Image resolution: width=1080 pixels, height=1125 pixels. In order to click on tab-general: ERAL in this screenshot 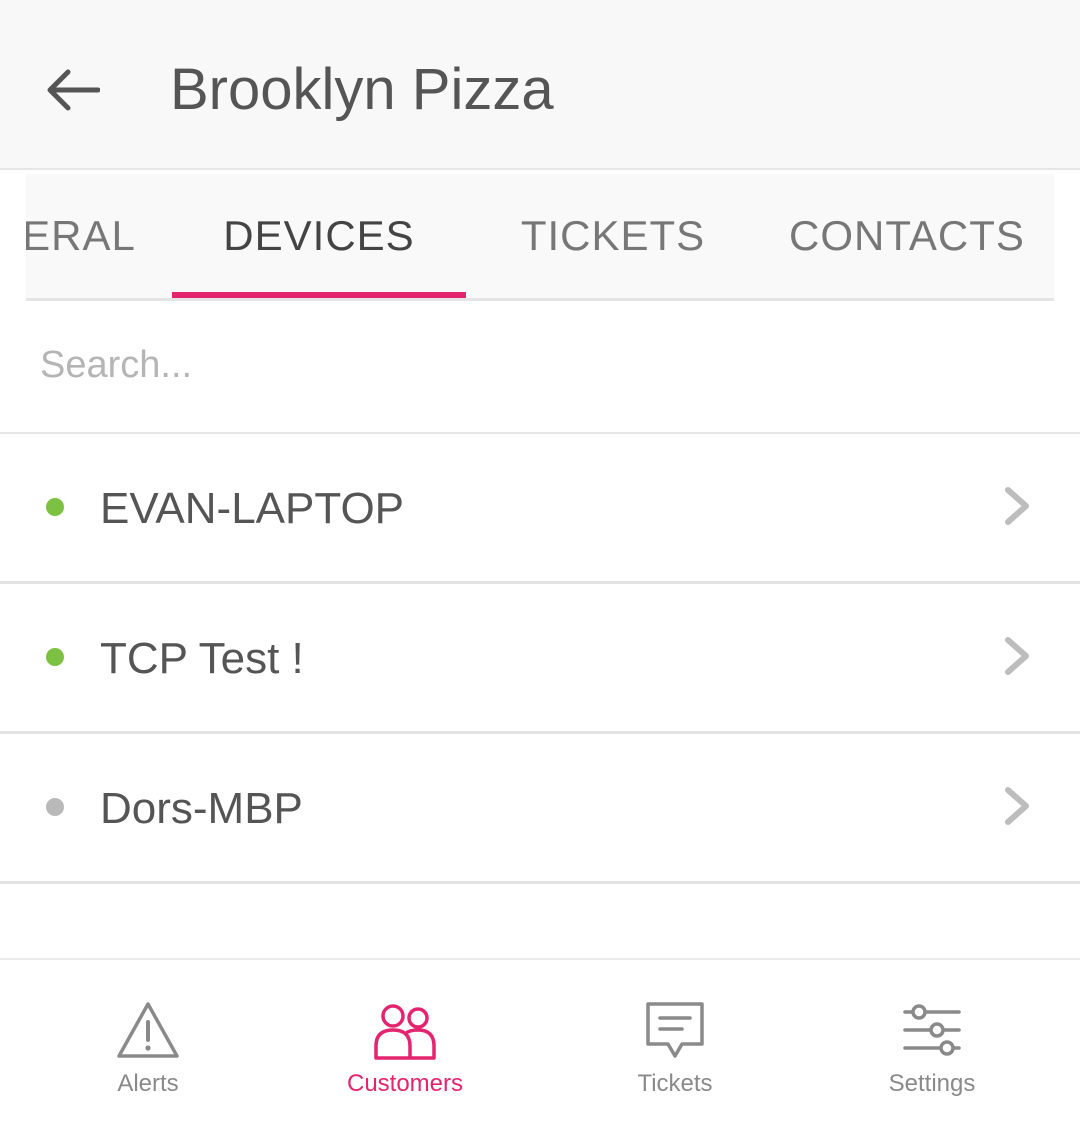, I will do `click(85, 236)`.